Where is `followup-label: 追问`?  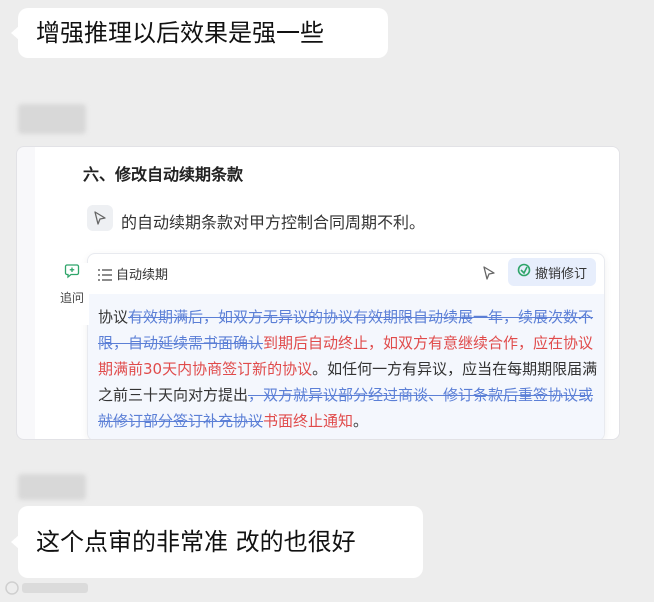
followup-label: 追问 is located at coordinates (71, 298).